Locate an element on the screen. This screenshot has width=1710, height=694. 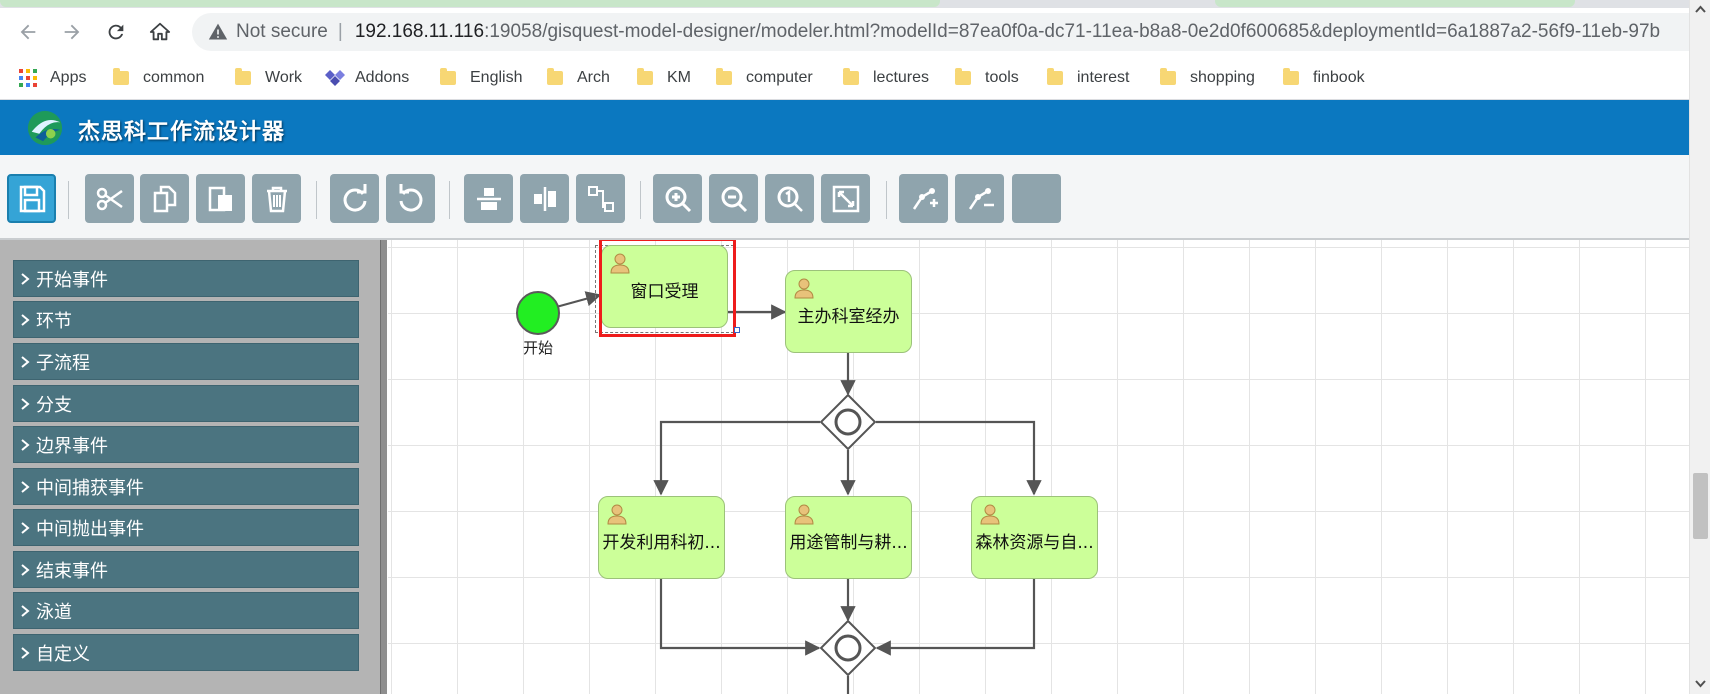
home-icon is located at coordinates (160, 32).